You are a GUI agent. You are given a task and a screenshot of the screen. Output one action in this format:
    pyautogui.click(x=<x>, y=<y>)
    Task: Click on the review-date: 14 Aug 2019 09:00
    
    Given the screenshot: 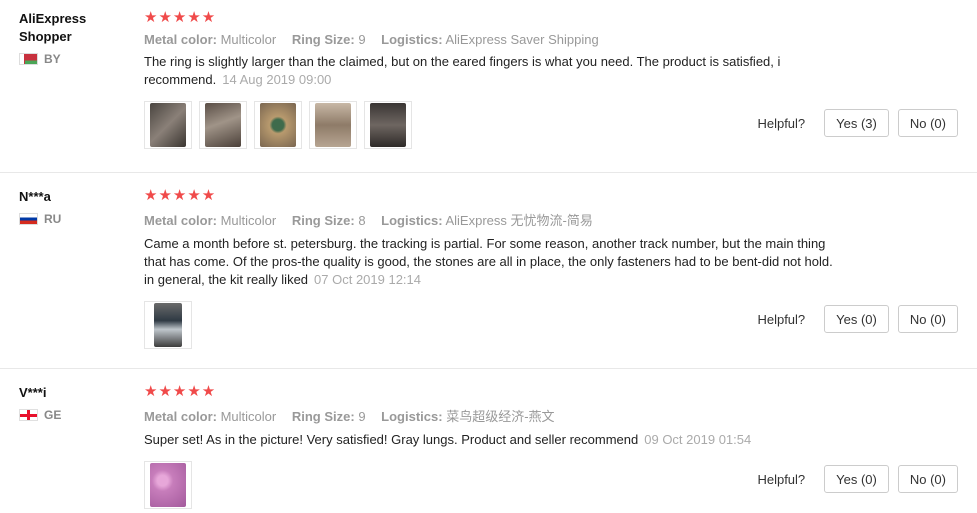 What is the action you would take?
    pyautogui.click(x=277, y=79)
    